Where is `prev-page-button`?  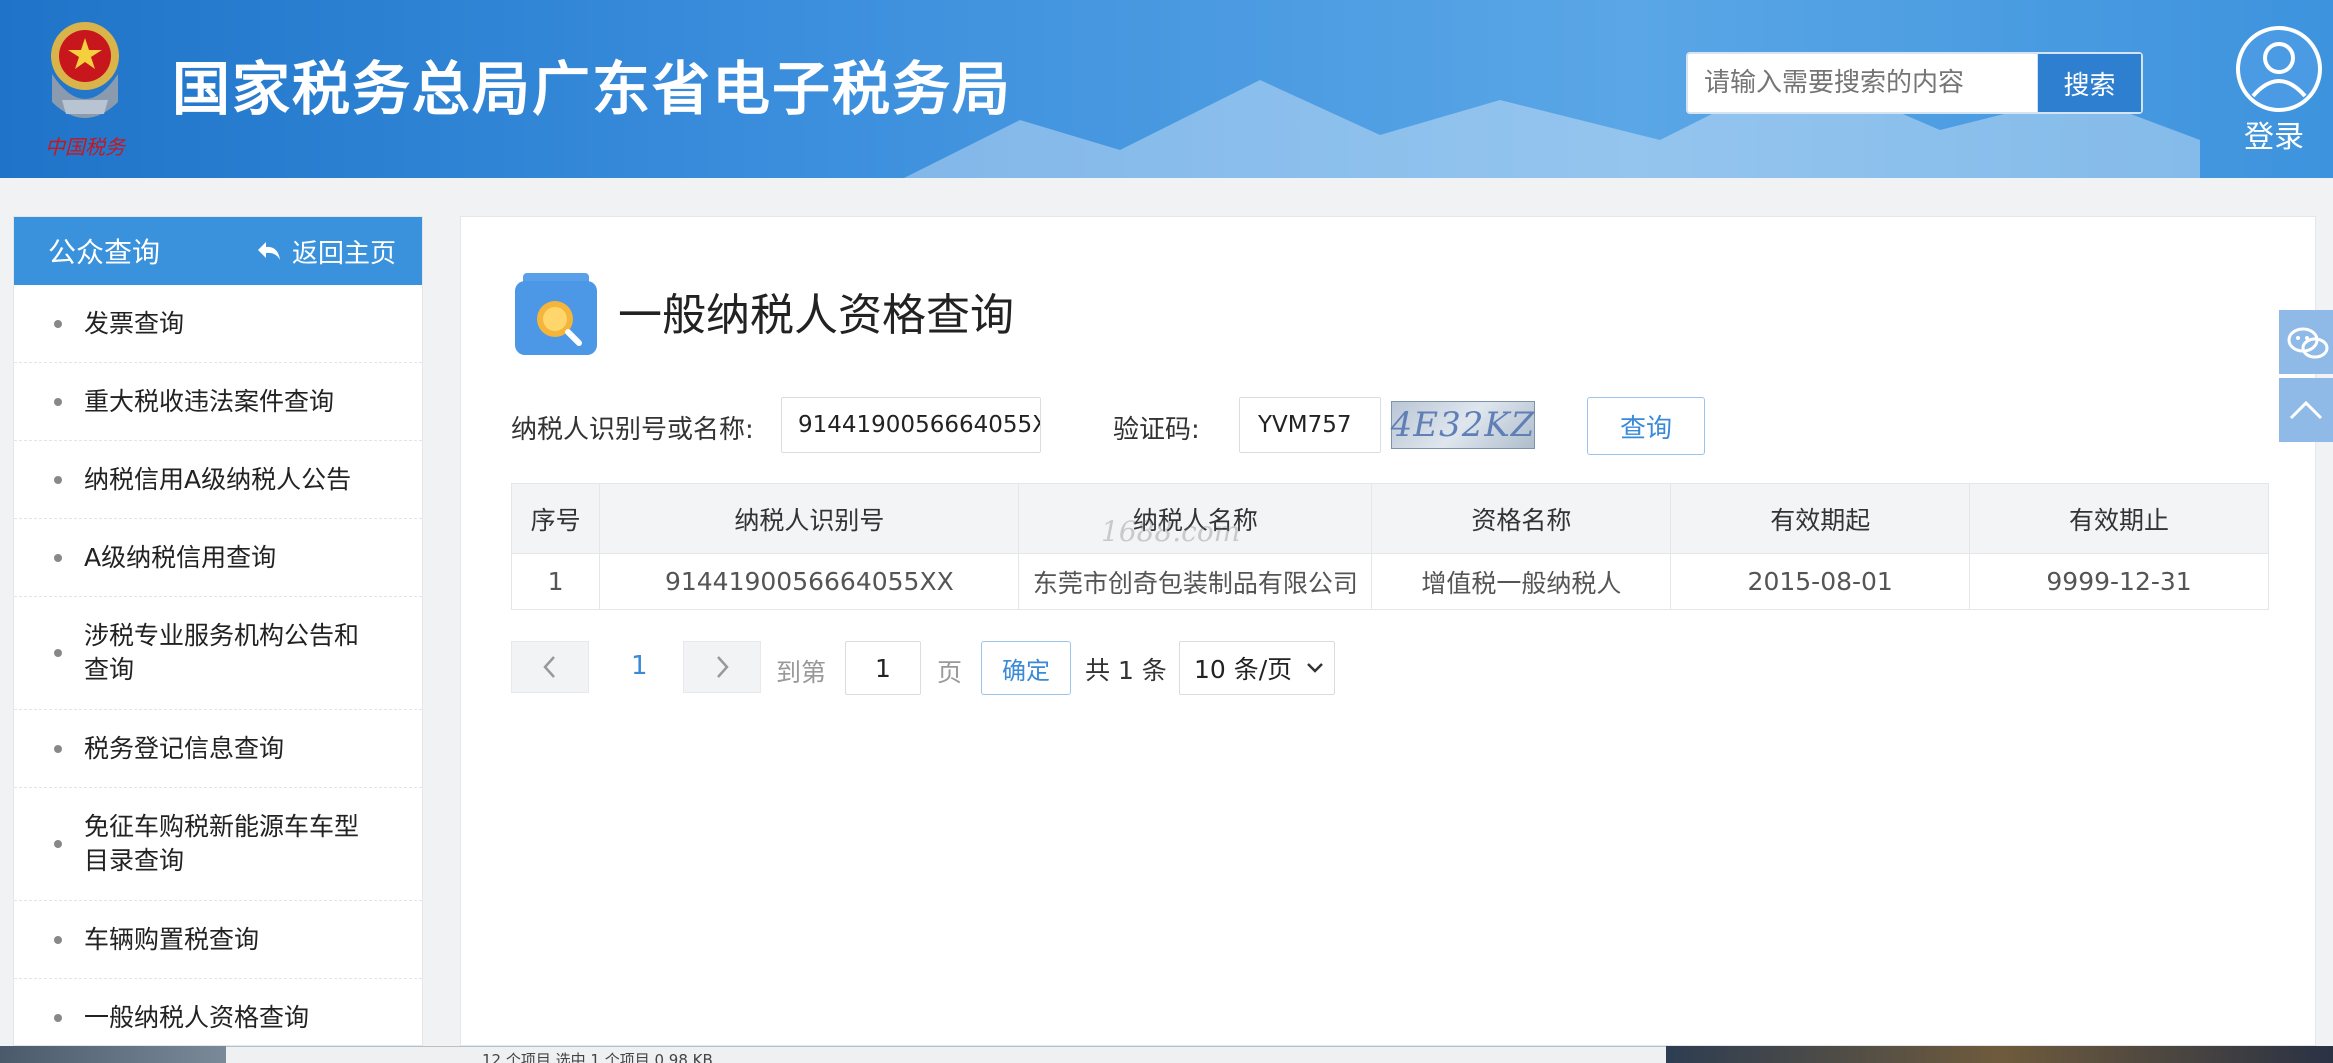 prev-page-button is located at coordinates (550, 667).